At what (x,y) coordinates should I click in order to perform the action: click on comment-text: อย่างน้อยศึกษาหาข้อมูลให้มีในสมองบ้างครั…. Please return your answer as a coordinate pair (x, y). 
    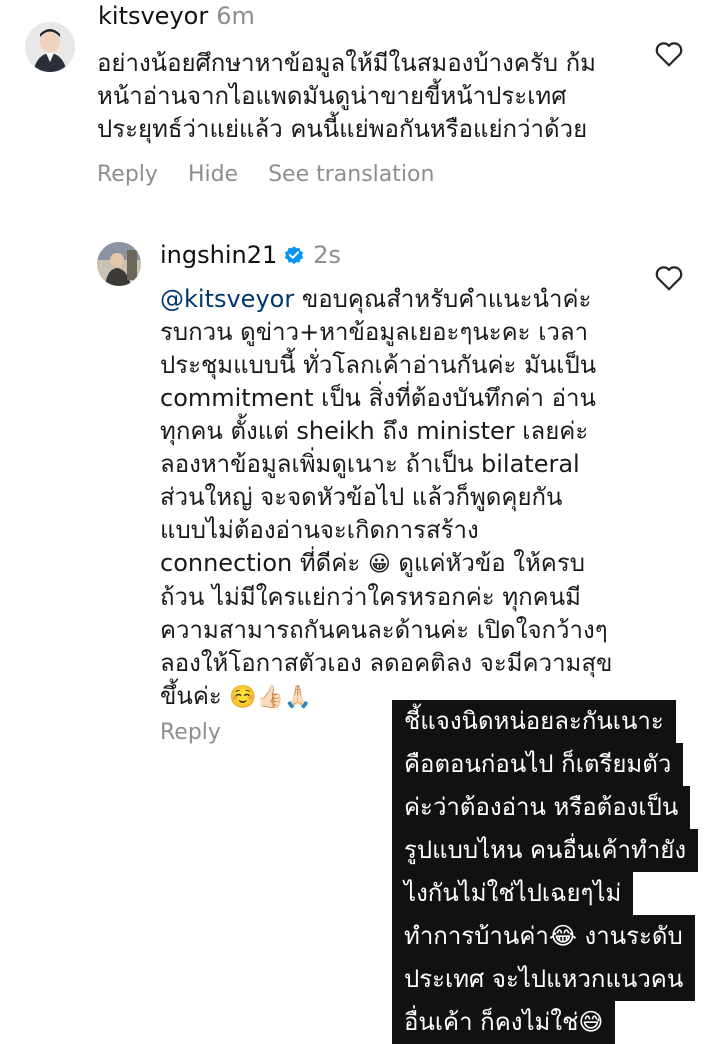
    Looking at the image, I should click on (346, 96).